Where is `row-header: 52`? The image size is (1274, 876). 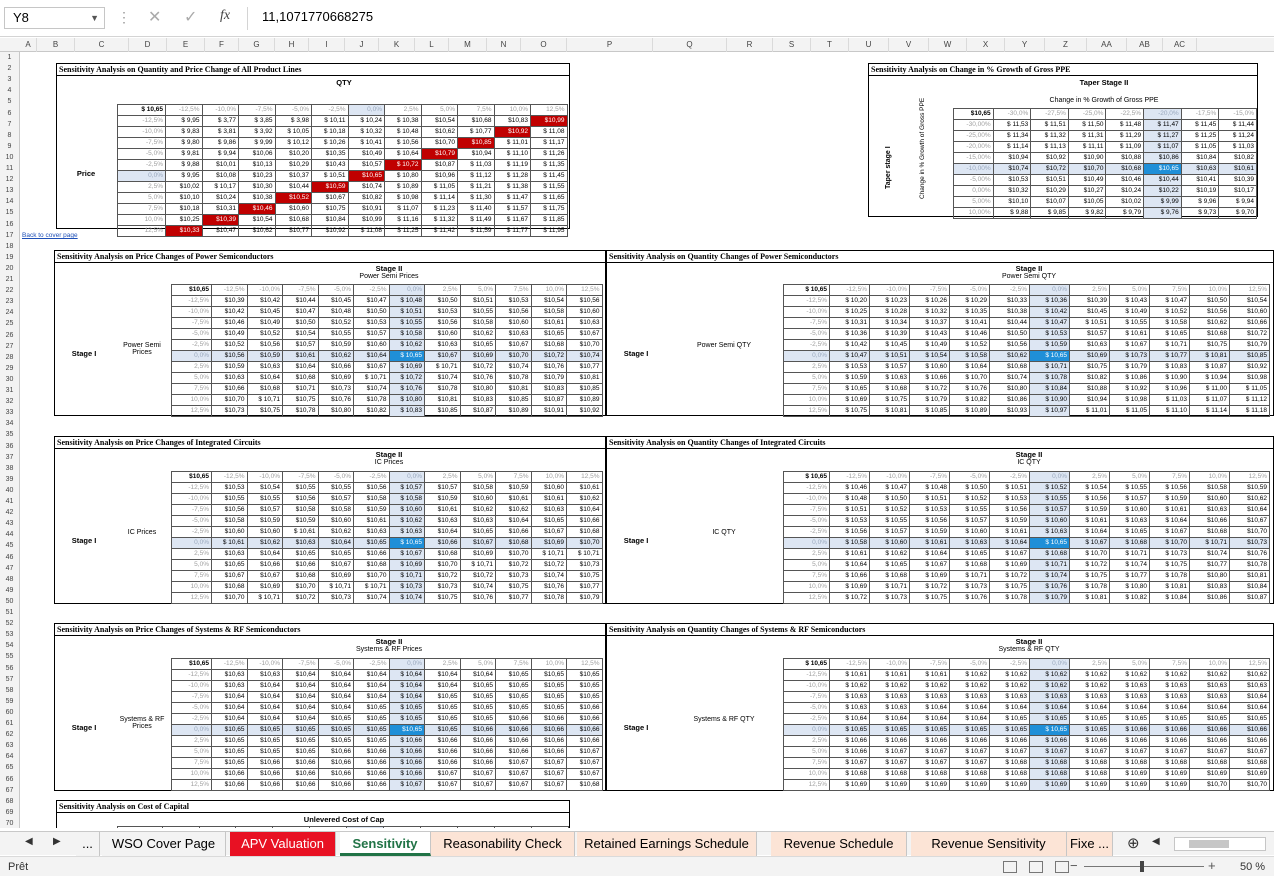 row-header: 52 is located at coordinates (9, 623).